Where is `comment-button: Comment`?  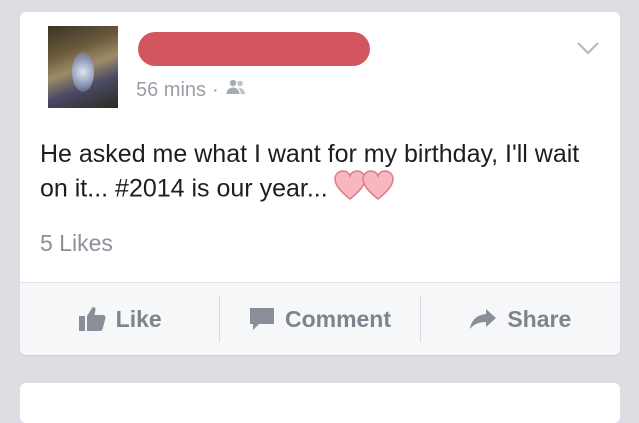 comment-button: Comment is located at coordinates (319, 319).